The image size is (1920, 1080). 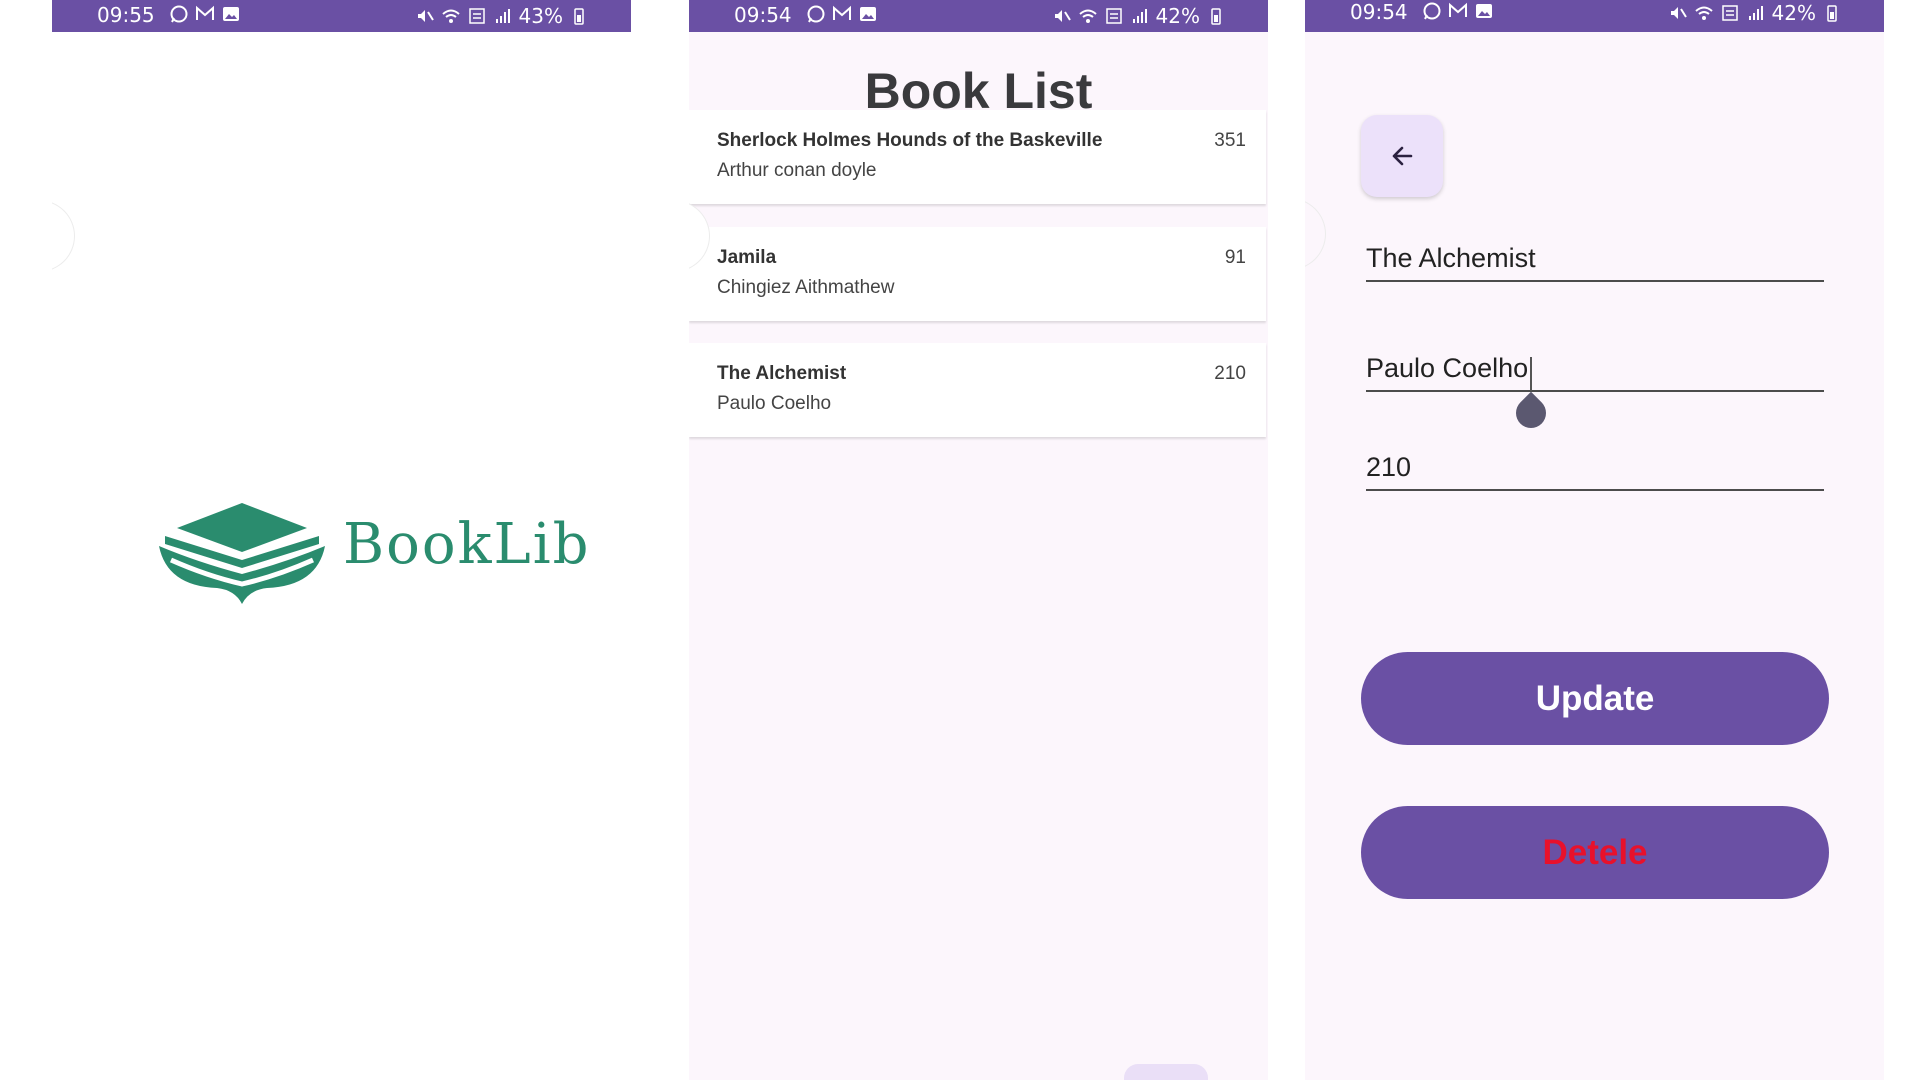 What do you see at coordinates (341, 16) in the screenshot?
I see `status-bar: 09:55 43%` at bounding box center [341, 16].